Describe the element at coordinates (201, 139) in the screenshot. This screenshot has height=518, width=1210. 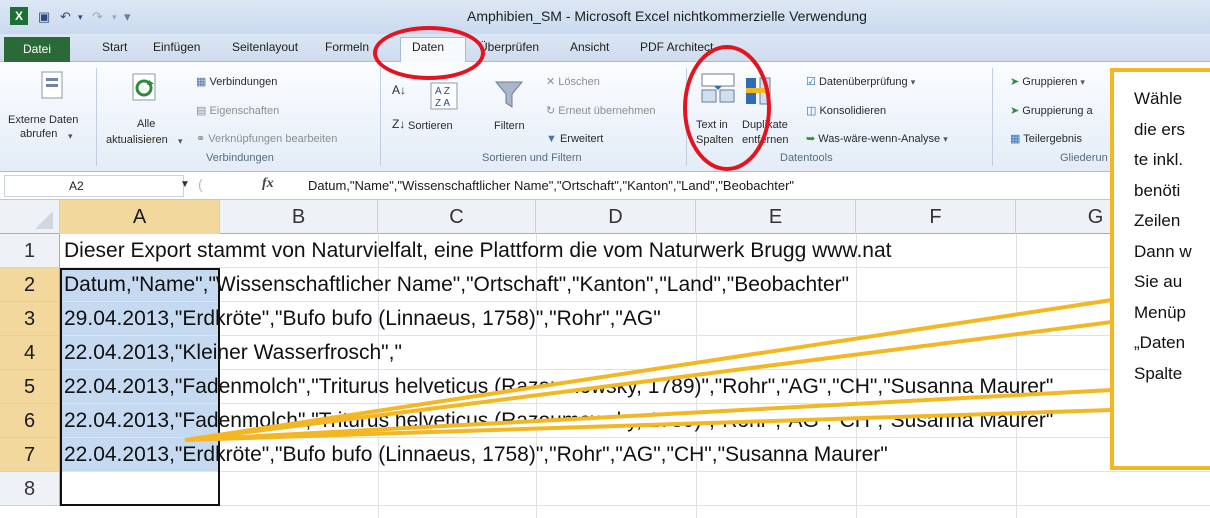
I see `link-icon: ⚭` at that location.